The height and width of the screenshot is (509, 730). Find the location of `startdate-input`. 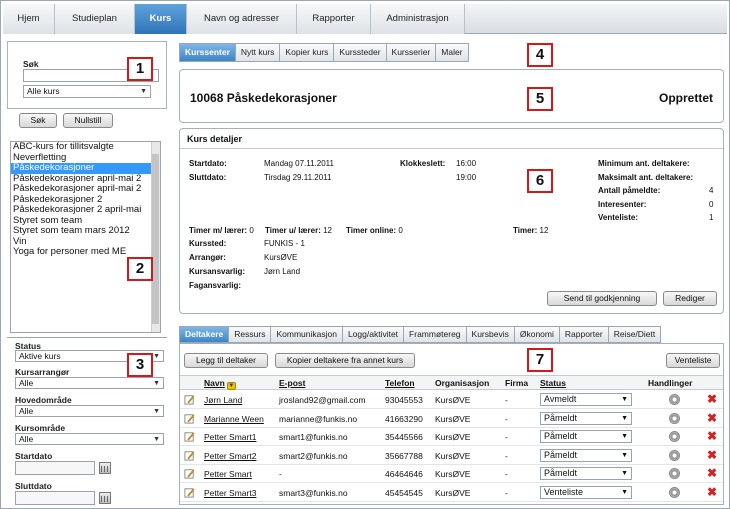

startdate-input is located at coordinates (55, 468).